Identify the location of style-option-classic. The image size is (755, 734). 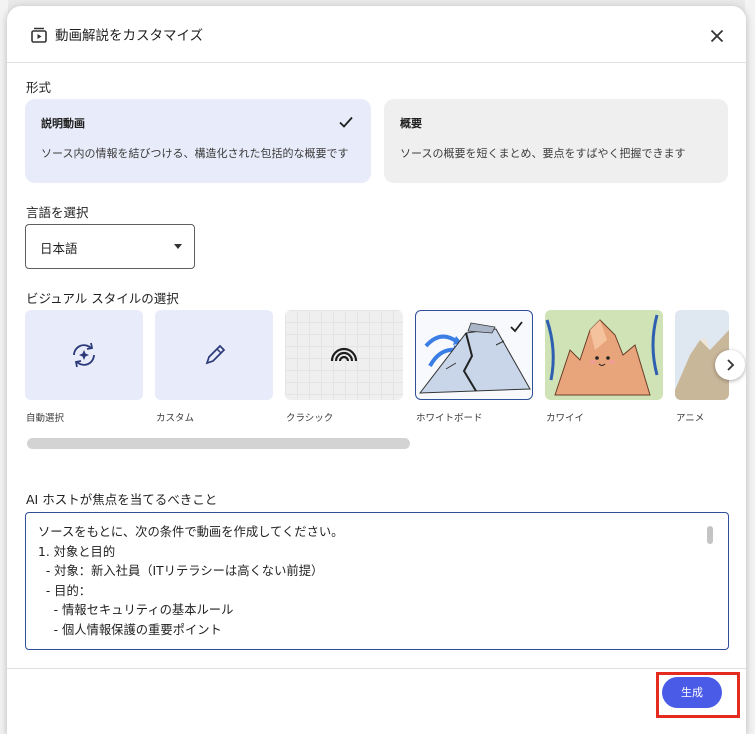
(344, 355).